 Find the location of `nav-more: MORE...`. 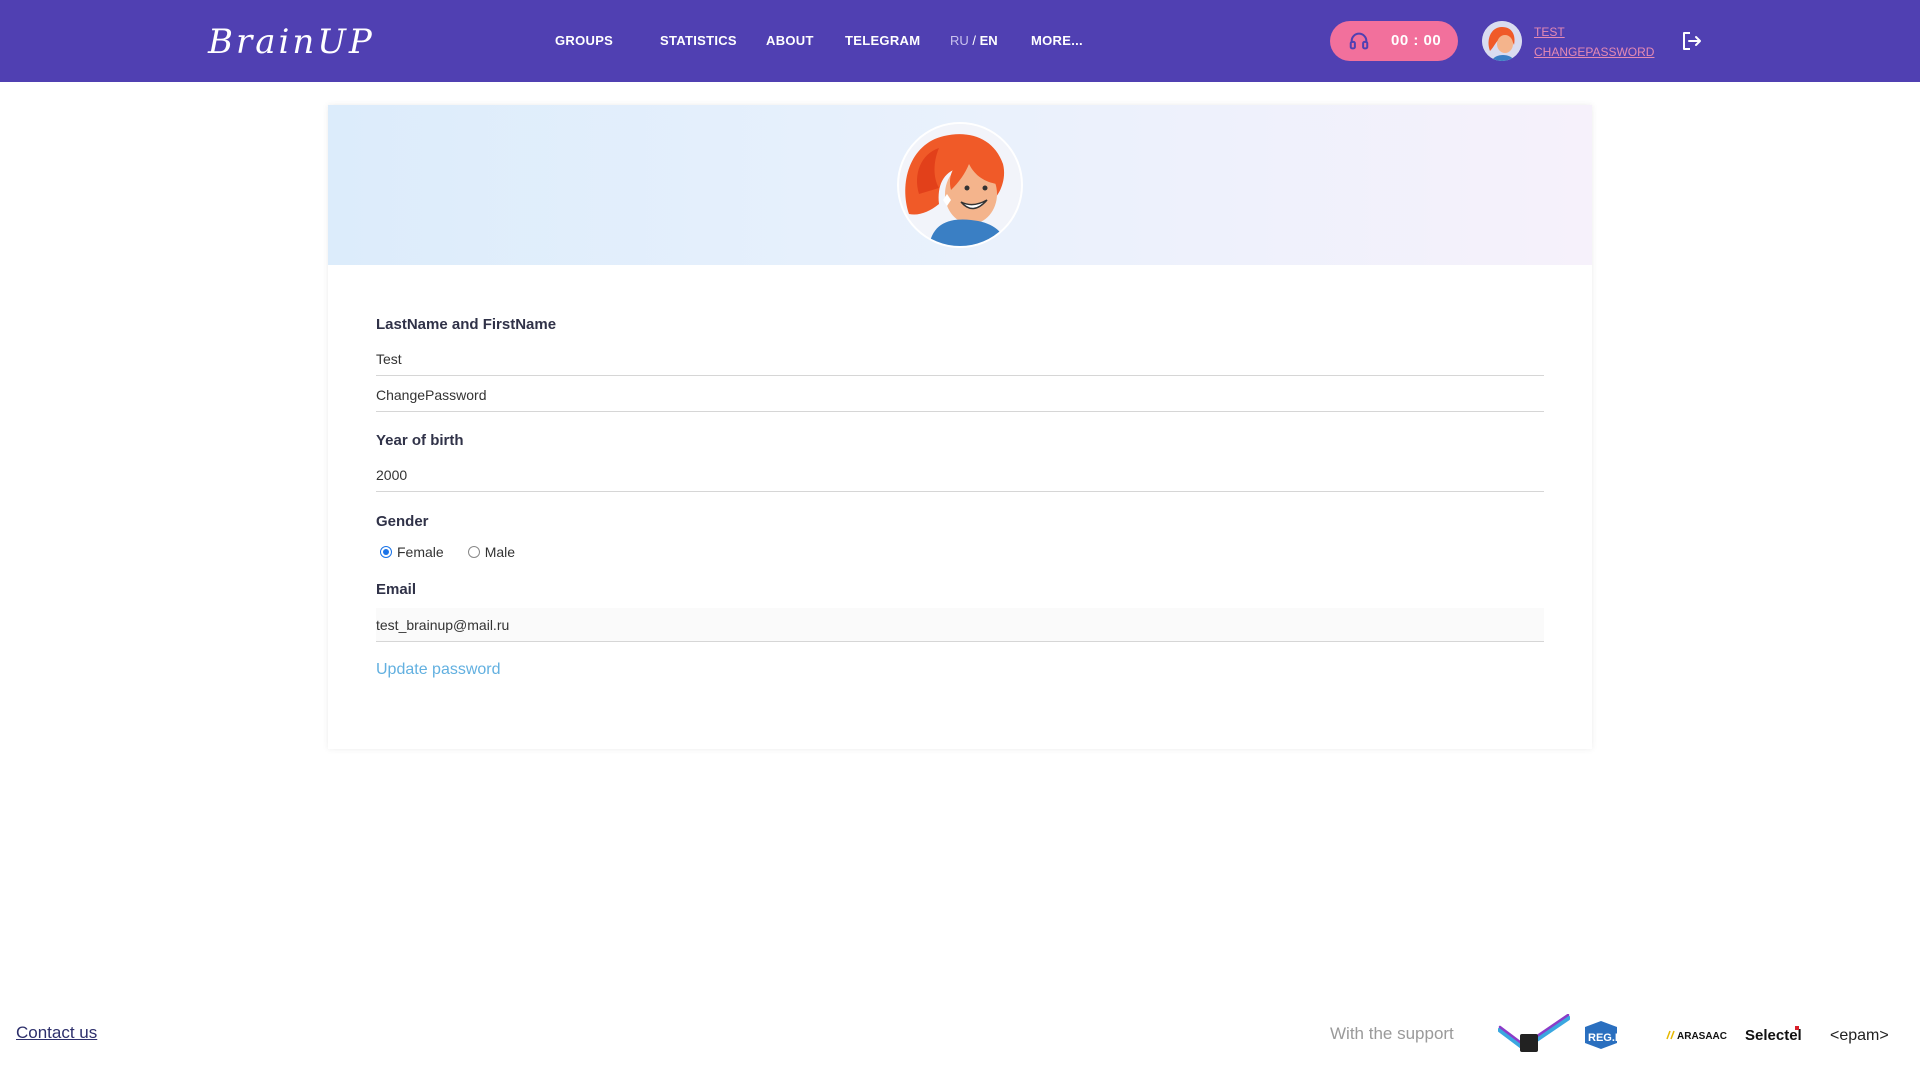

nav-more: MORE... is located at coordinates (1057, 40).